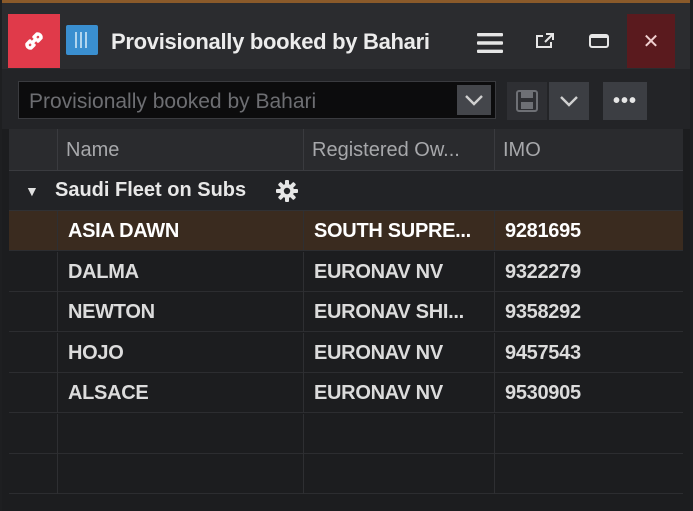  Describe the element at coordinates (82, 40) in the screenshot. I see `grid-app-icon` at that location.